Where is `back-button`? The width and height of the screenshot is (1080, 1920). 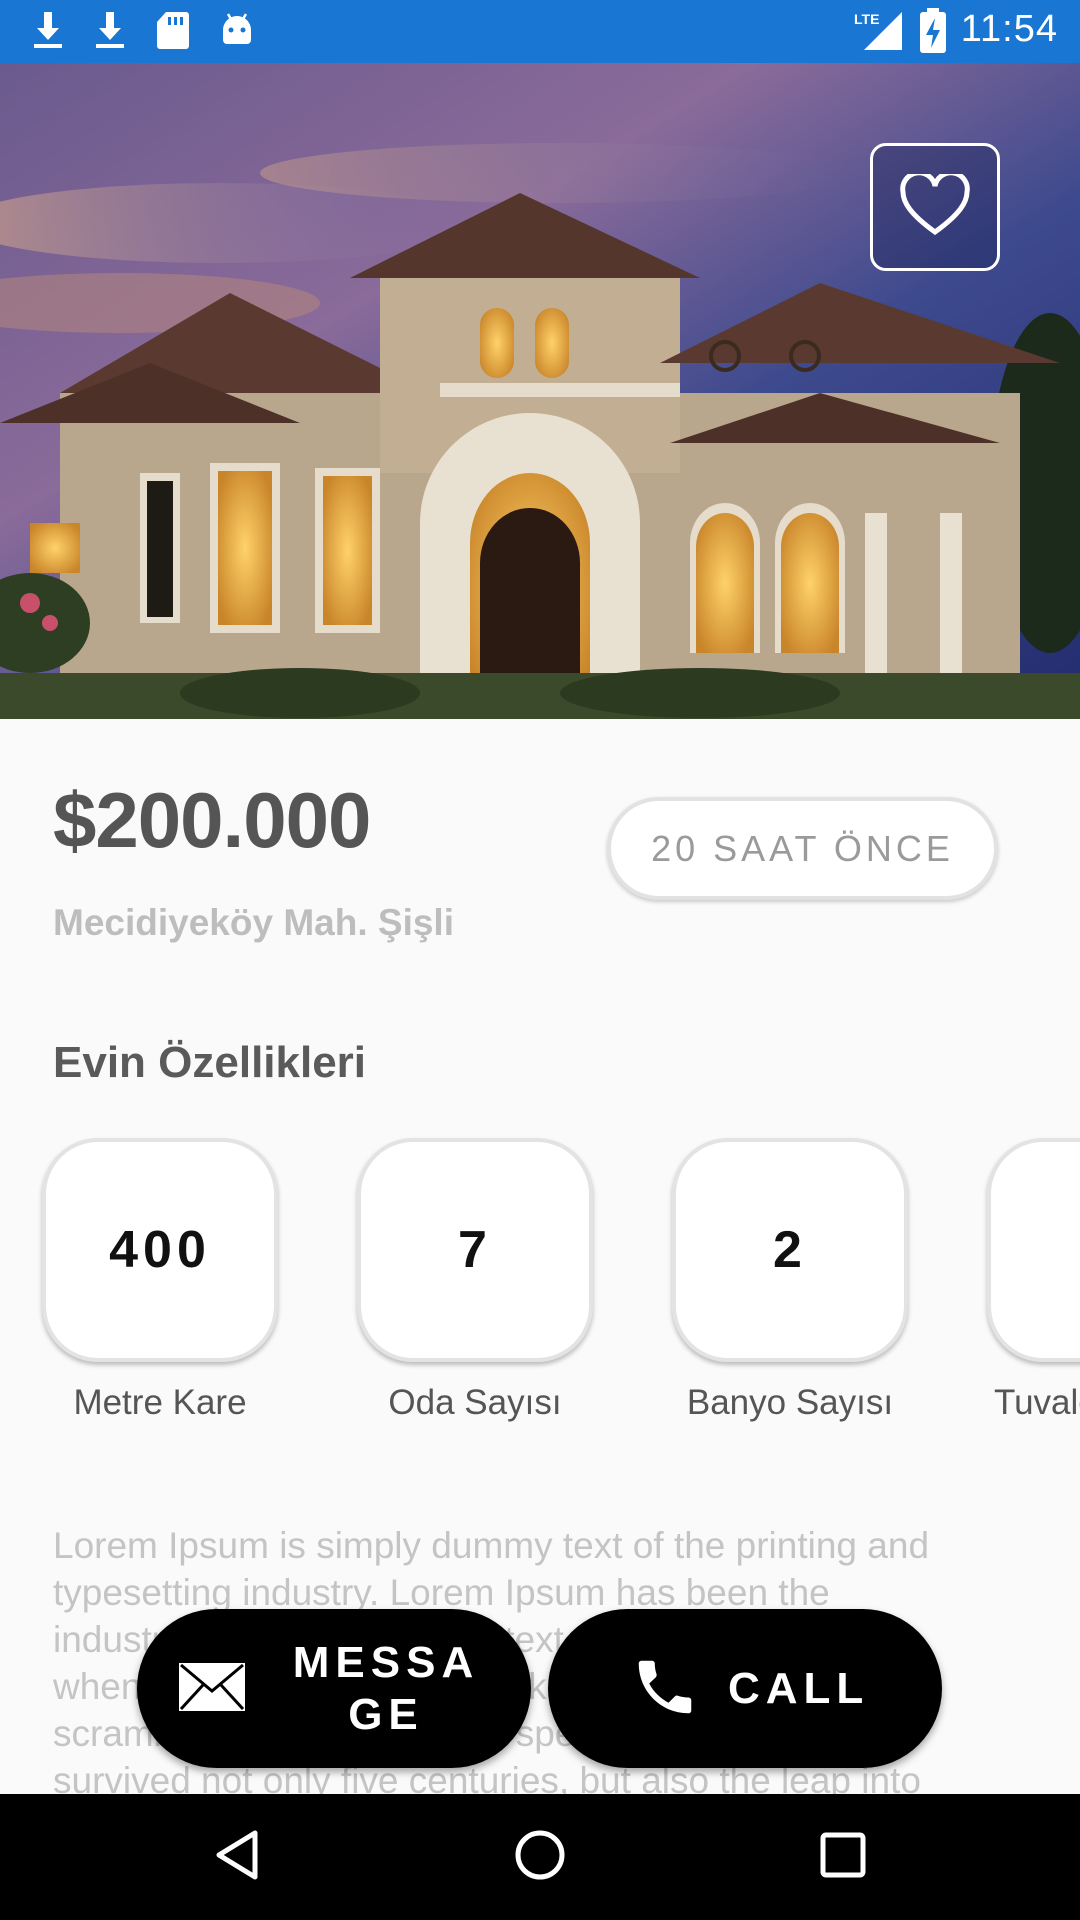
back-button is located at coordinates (237, 1857).